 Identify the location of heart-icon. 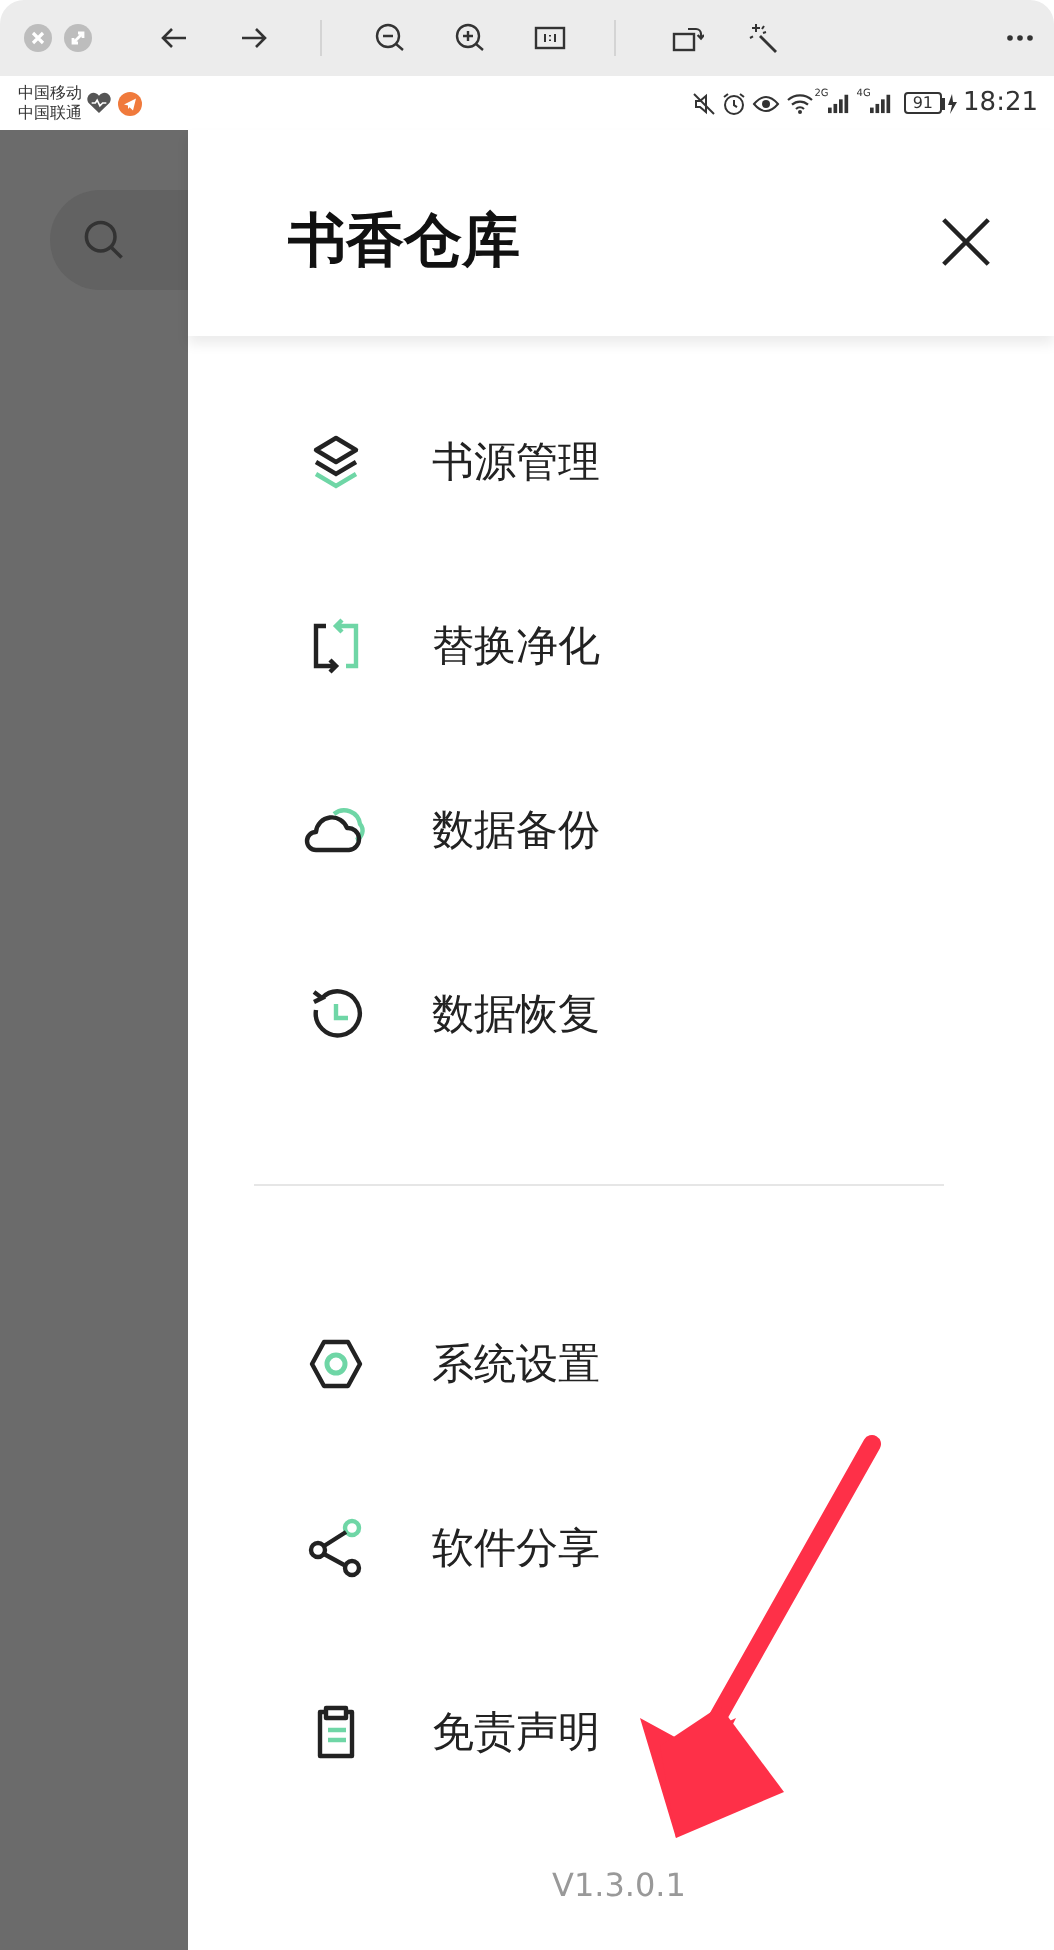
(99, 103).